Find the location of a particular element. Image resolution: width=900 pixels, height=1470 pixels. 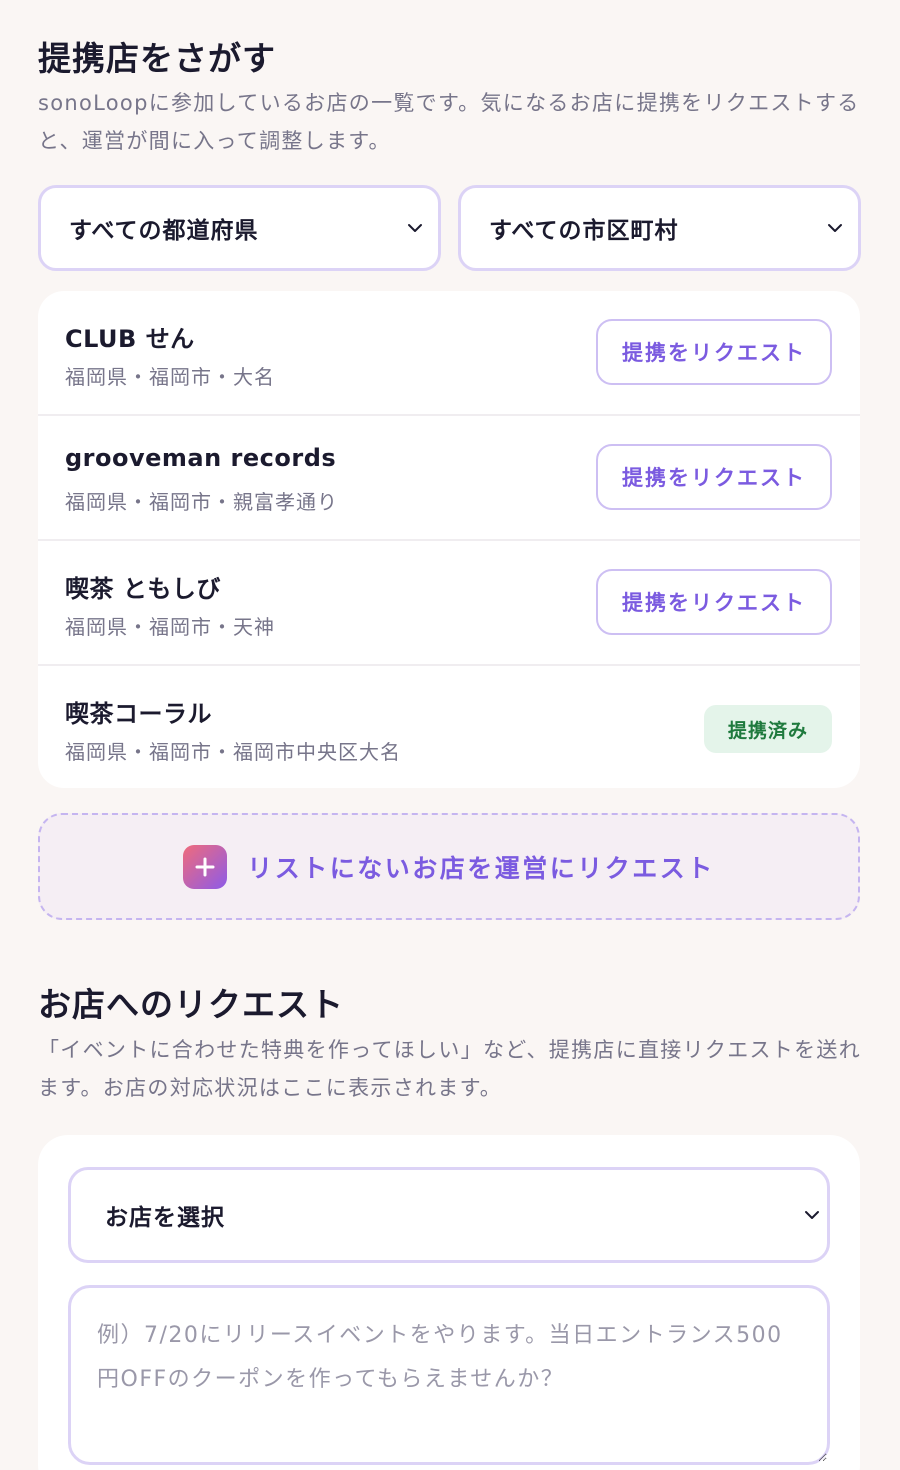

shop-name: grooveman records is located at coordinates (201, 458).